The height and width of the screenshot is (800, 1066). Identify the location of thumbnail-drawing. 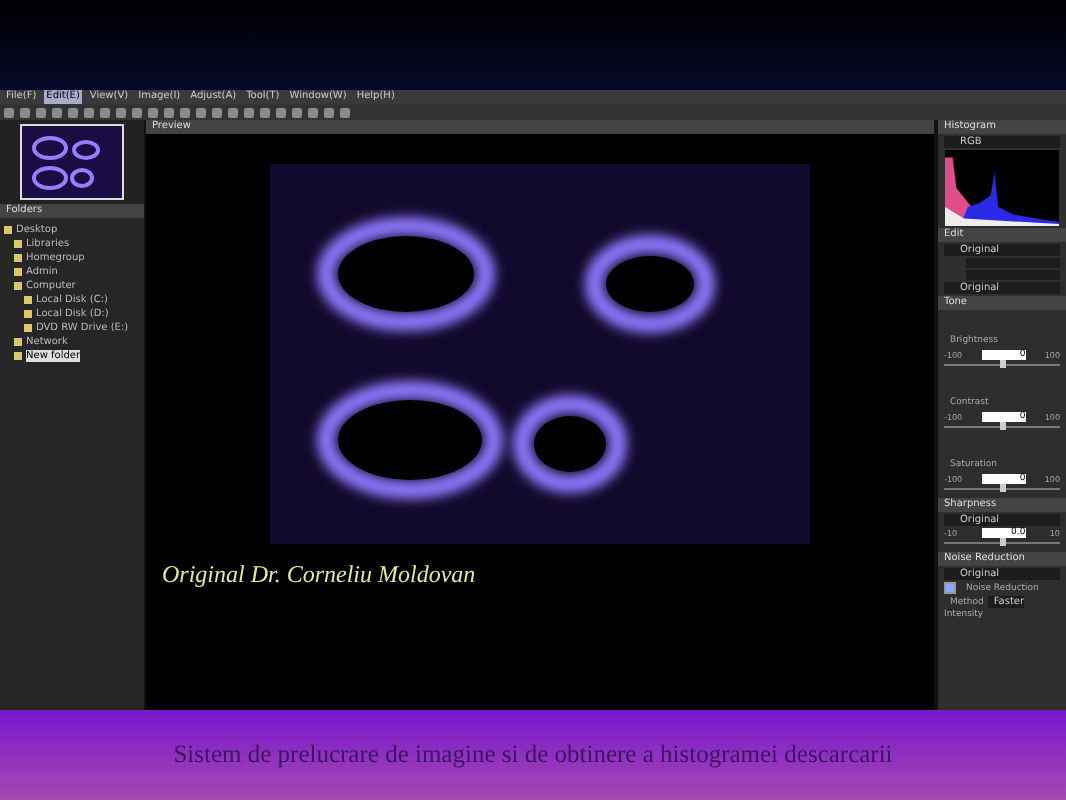
(72, 162).